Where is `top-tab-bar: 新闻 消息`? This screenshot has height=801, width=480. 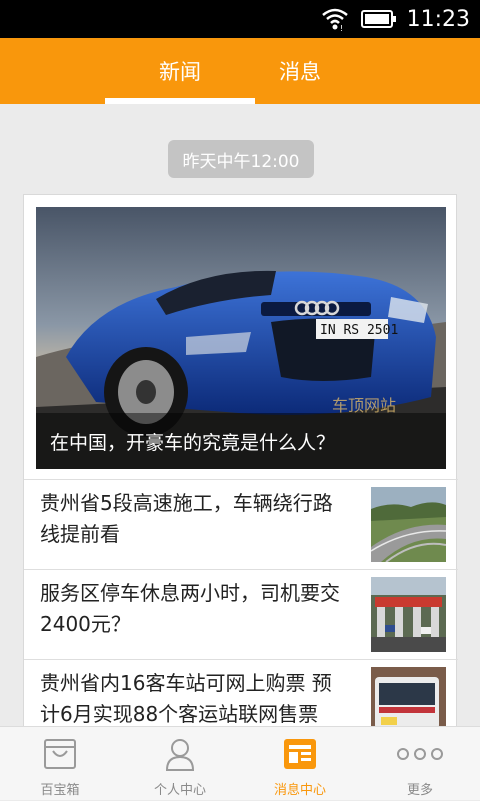 top-tab-bar: 新闻 消息 is located at coordinates (240, 71).